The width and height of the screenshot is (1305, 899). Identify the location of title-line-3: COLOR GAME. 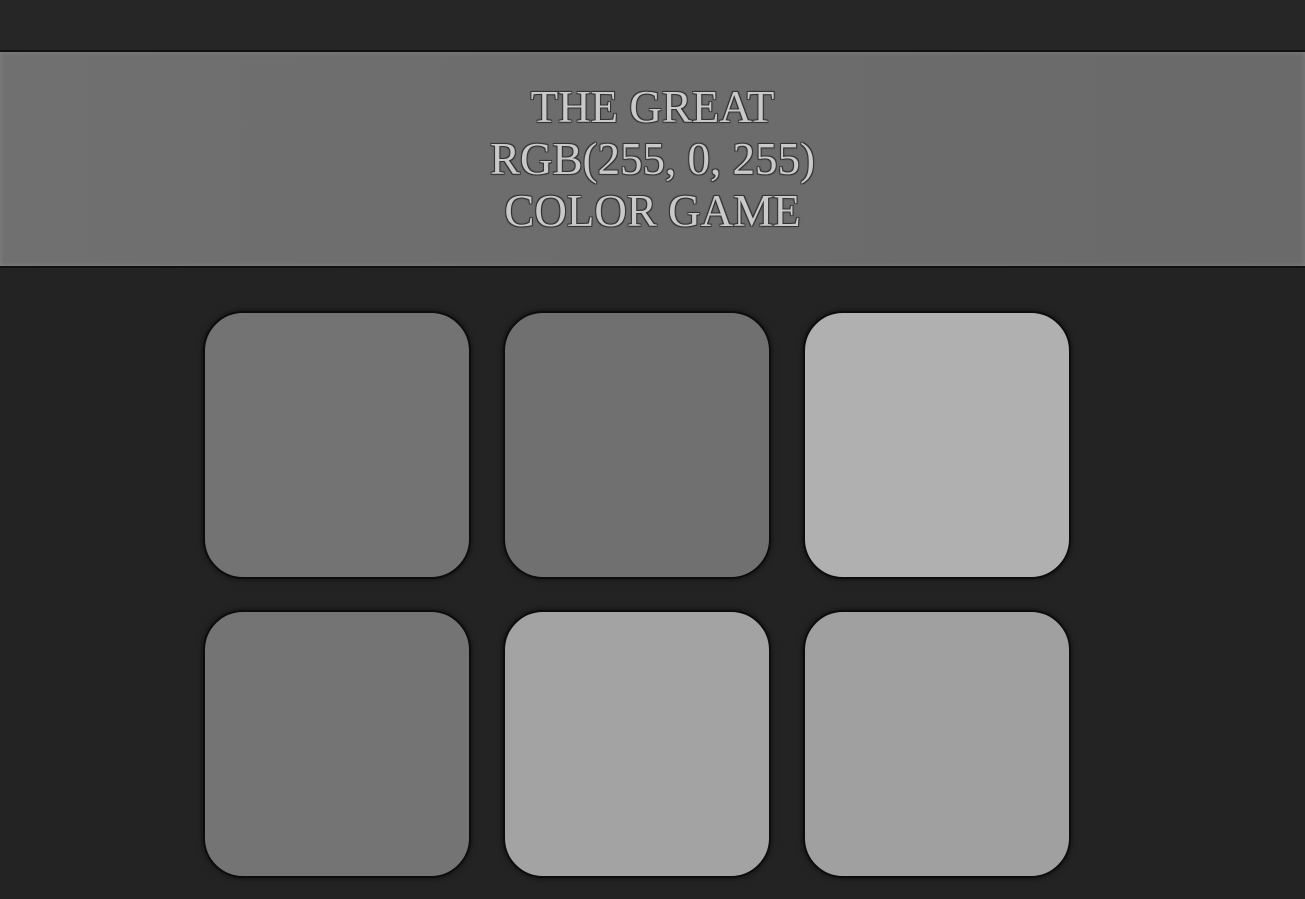
(652, 211).